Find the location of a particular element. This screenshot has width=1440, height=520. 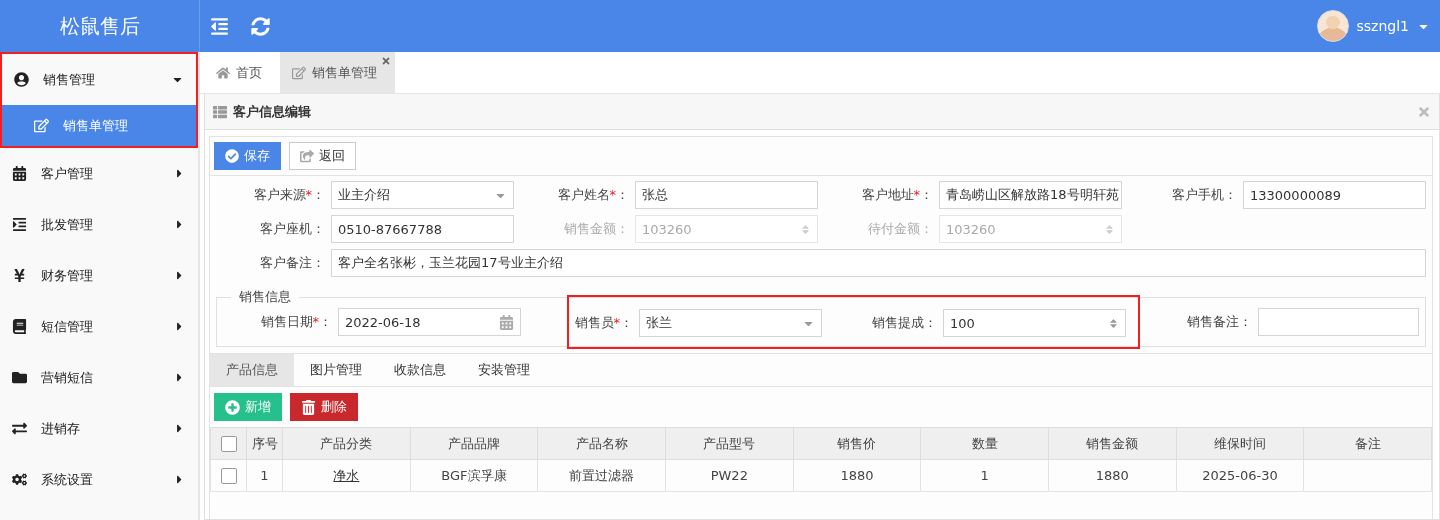

indent-icon is located at coordinates (19, 224).